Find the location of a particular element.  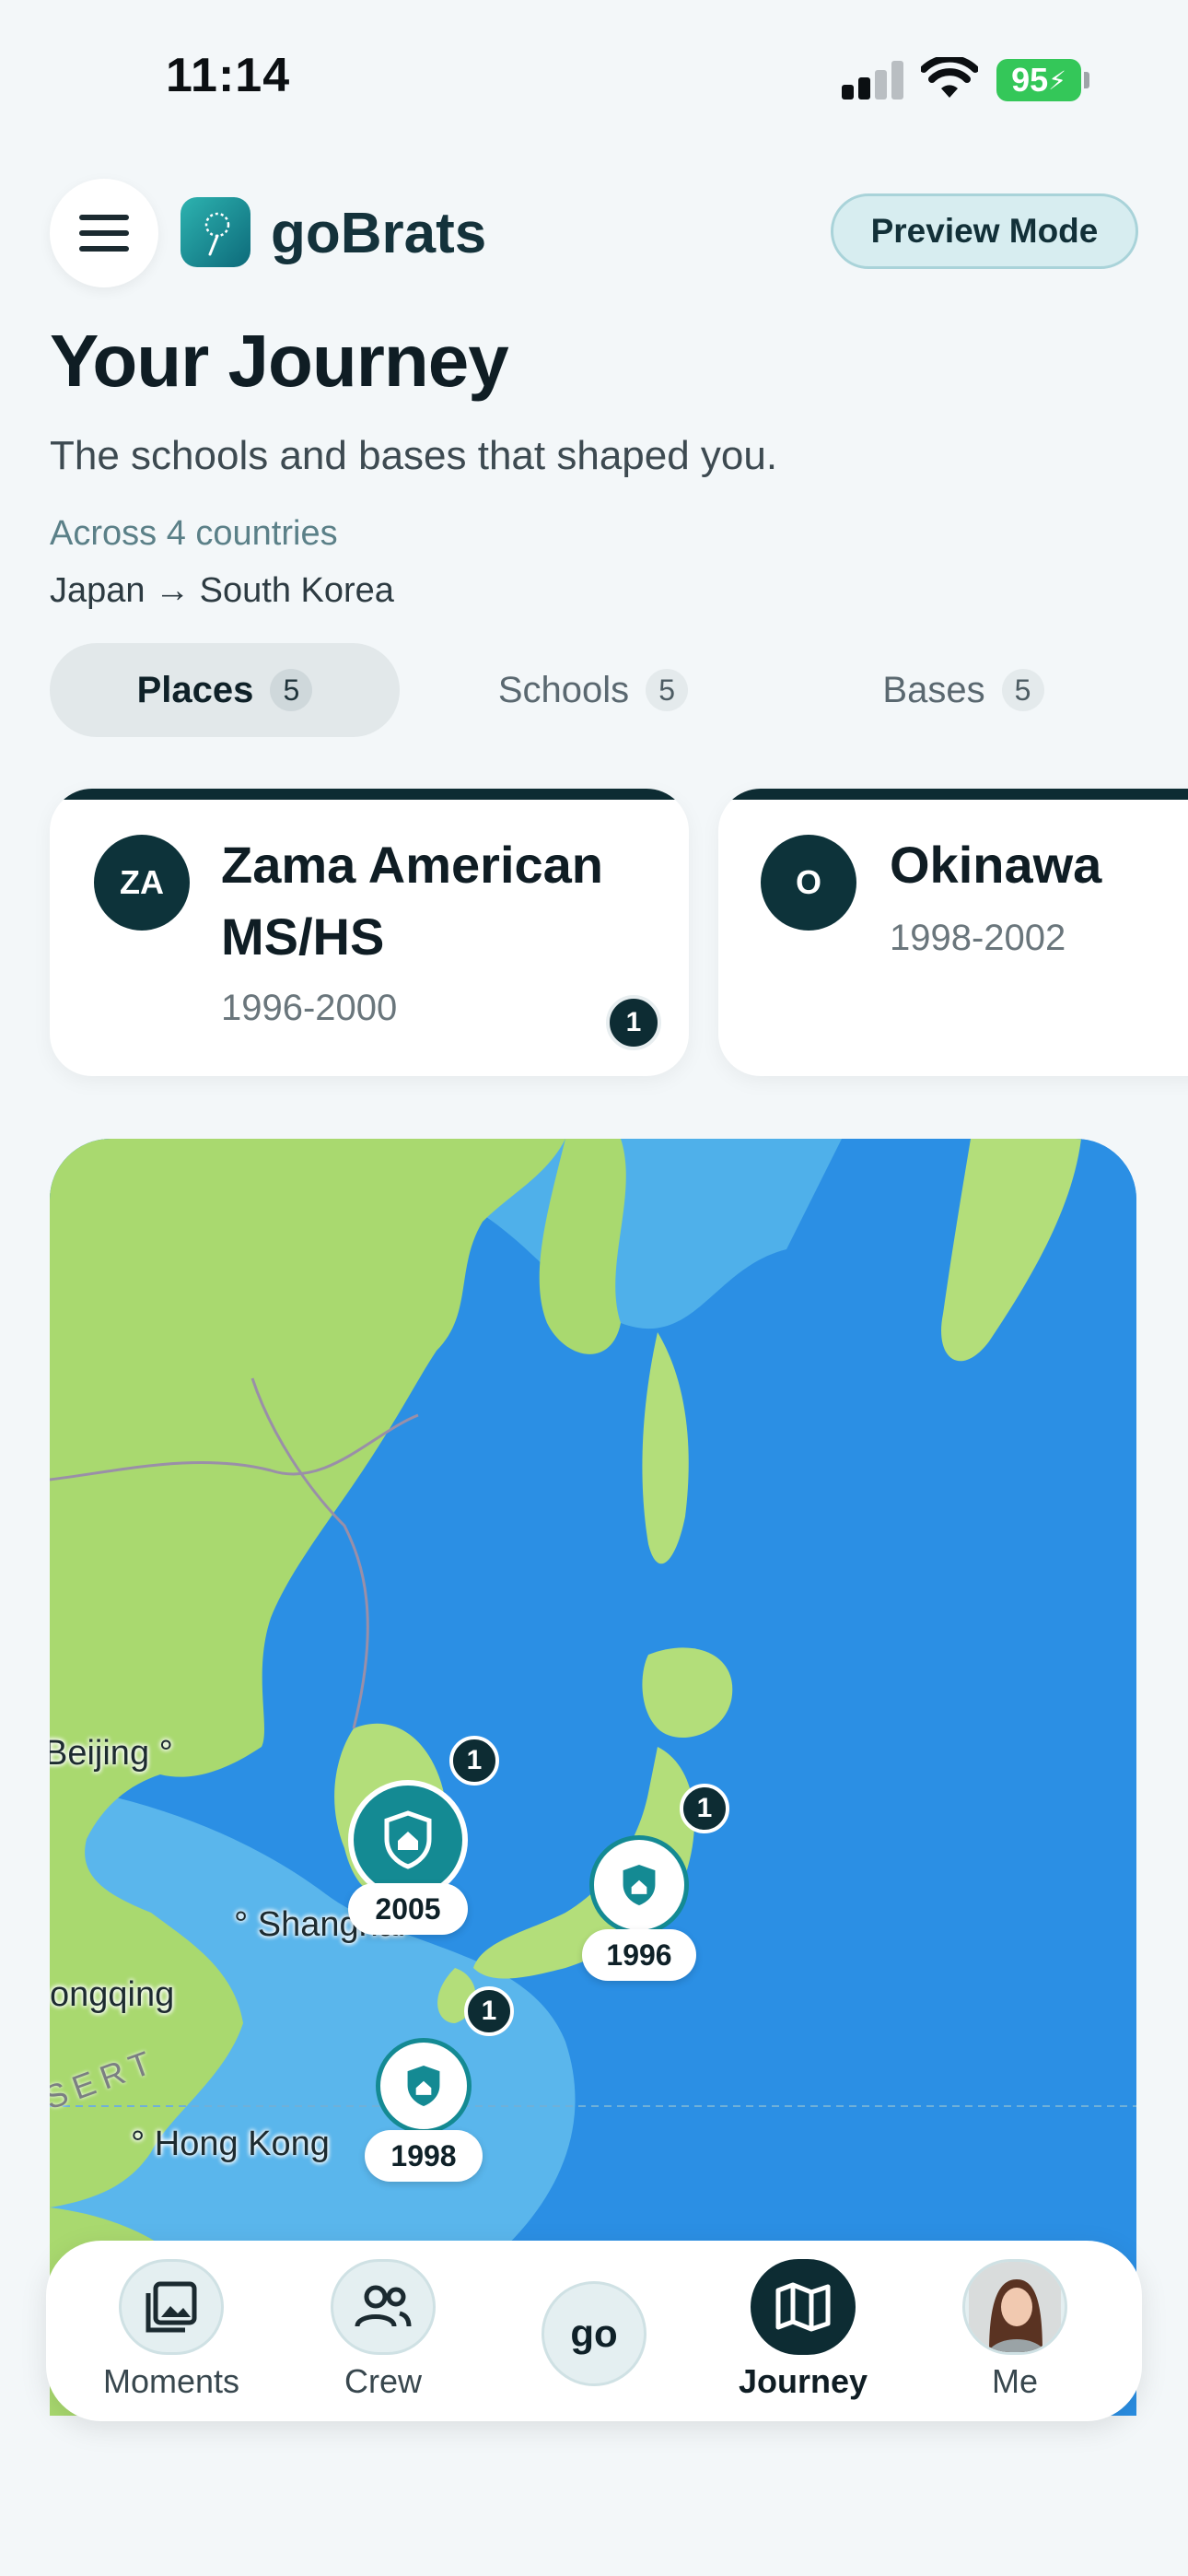

base-pin-1996 is located at coordinates (639, 1885).